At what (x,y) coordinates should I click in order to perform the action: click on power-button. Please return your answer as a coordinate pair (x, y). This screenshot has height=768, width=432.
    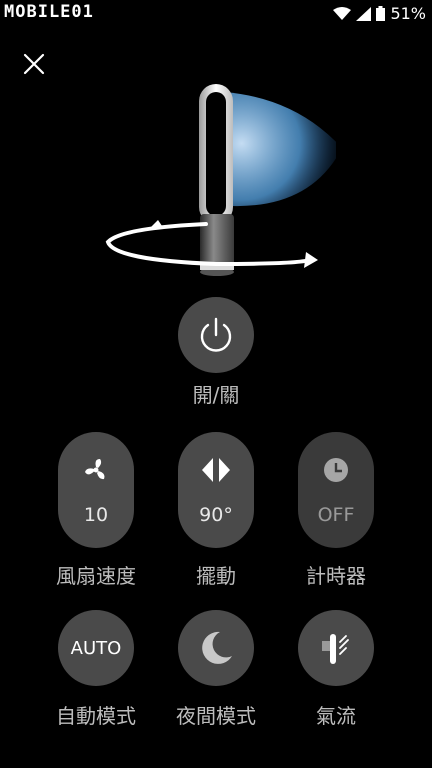
    Looking at the image, I should click on (216, 335).